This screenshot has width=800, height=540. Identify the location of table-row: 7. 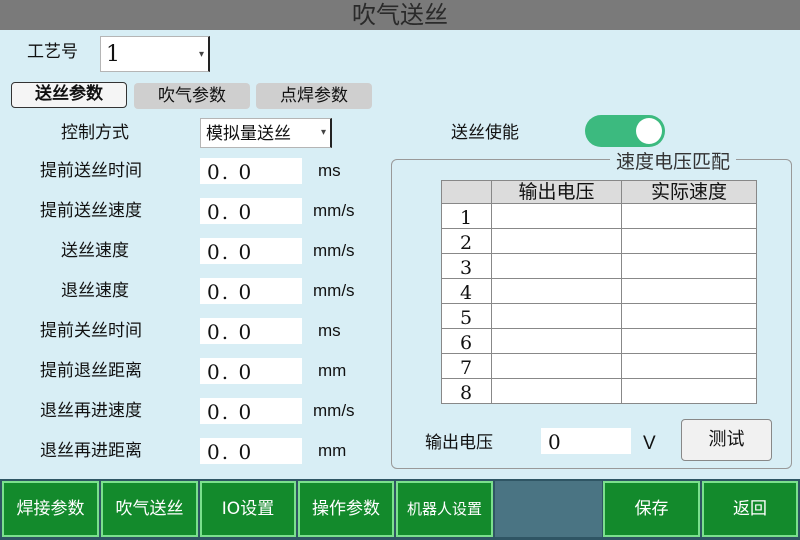
(599, 366).